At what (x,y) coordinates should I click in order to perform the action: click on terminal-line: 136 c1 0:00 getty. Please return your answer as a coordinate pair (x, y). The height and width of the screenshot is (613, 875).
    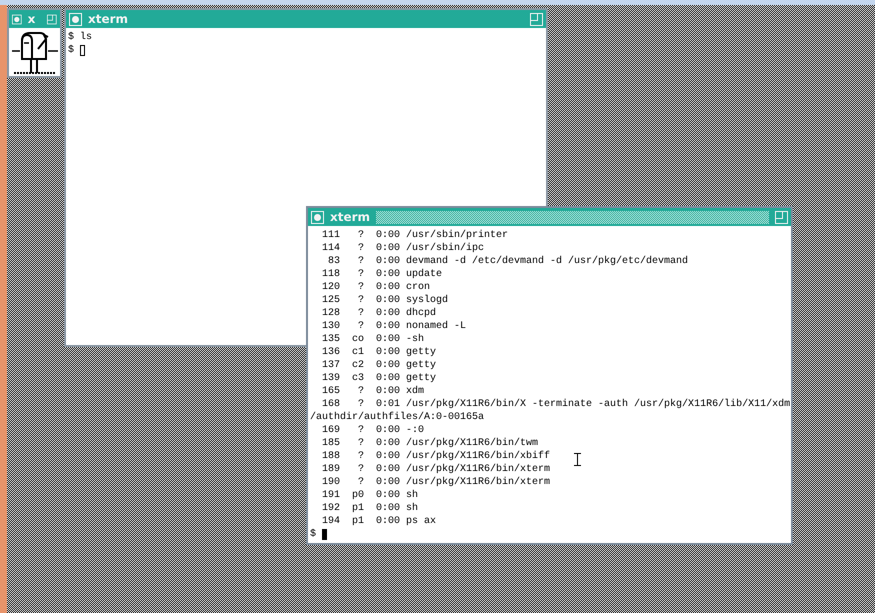
    Looking at the image, I should click on (378, 352).